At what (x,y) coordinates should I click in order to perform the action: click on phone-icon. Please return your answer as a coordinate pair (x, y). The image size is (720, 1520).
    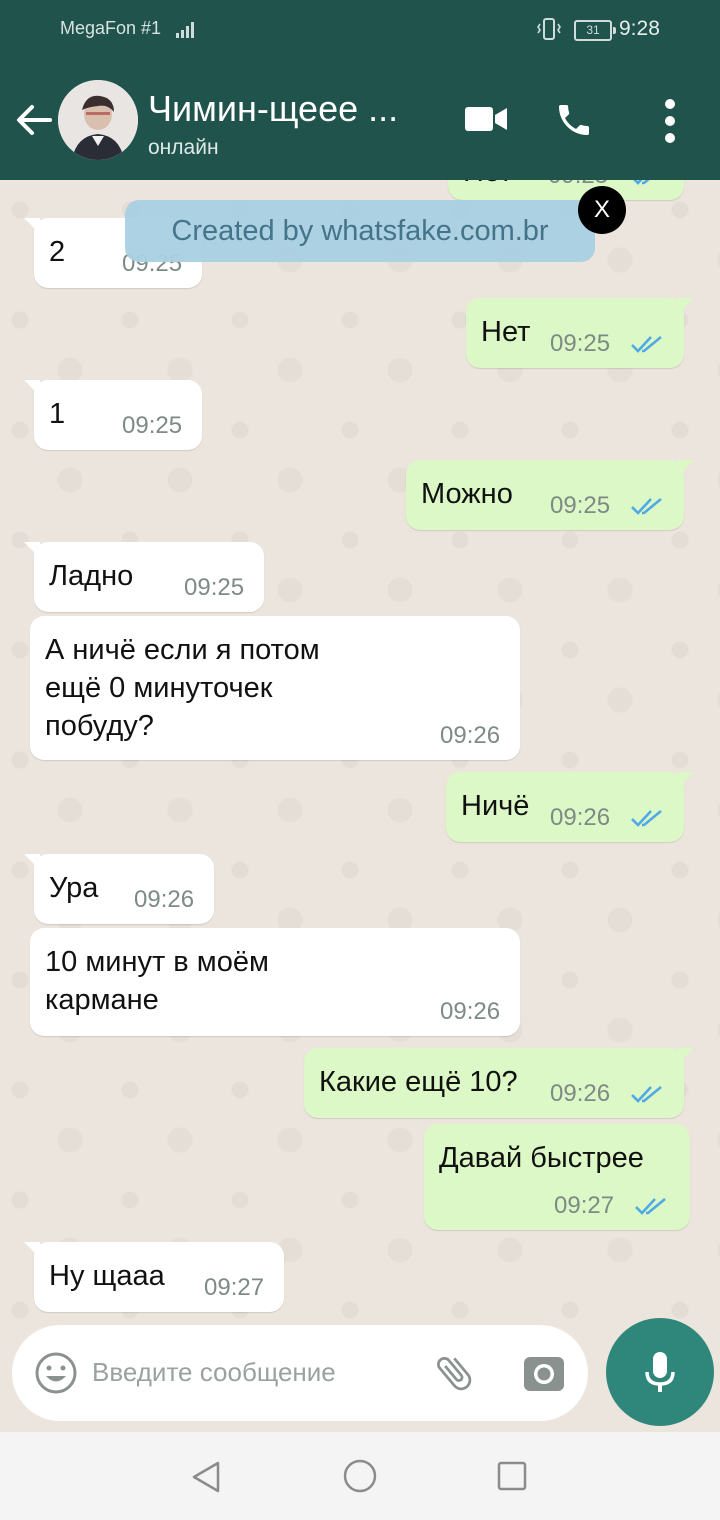
    Looking at the image, I should click on (574, 120).